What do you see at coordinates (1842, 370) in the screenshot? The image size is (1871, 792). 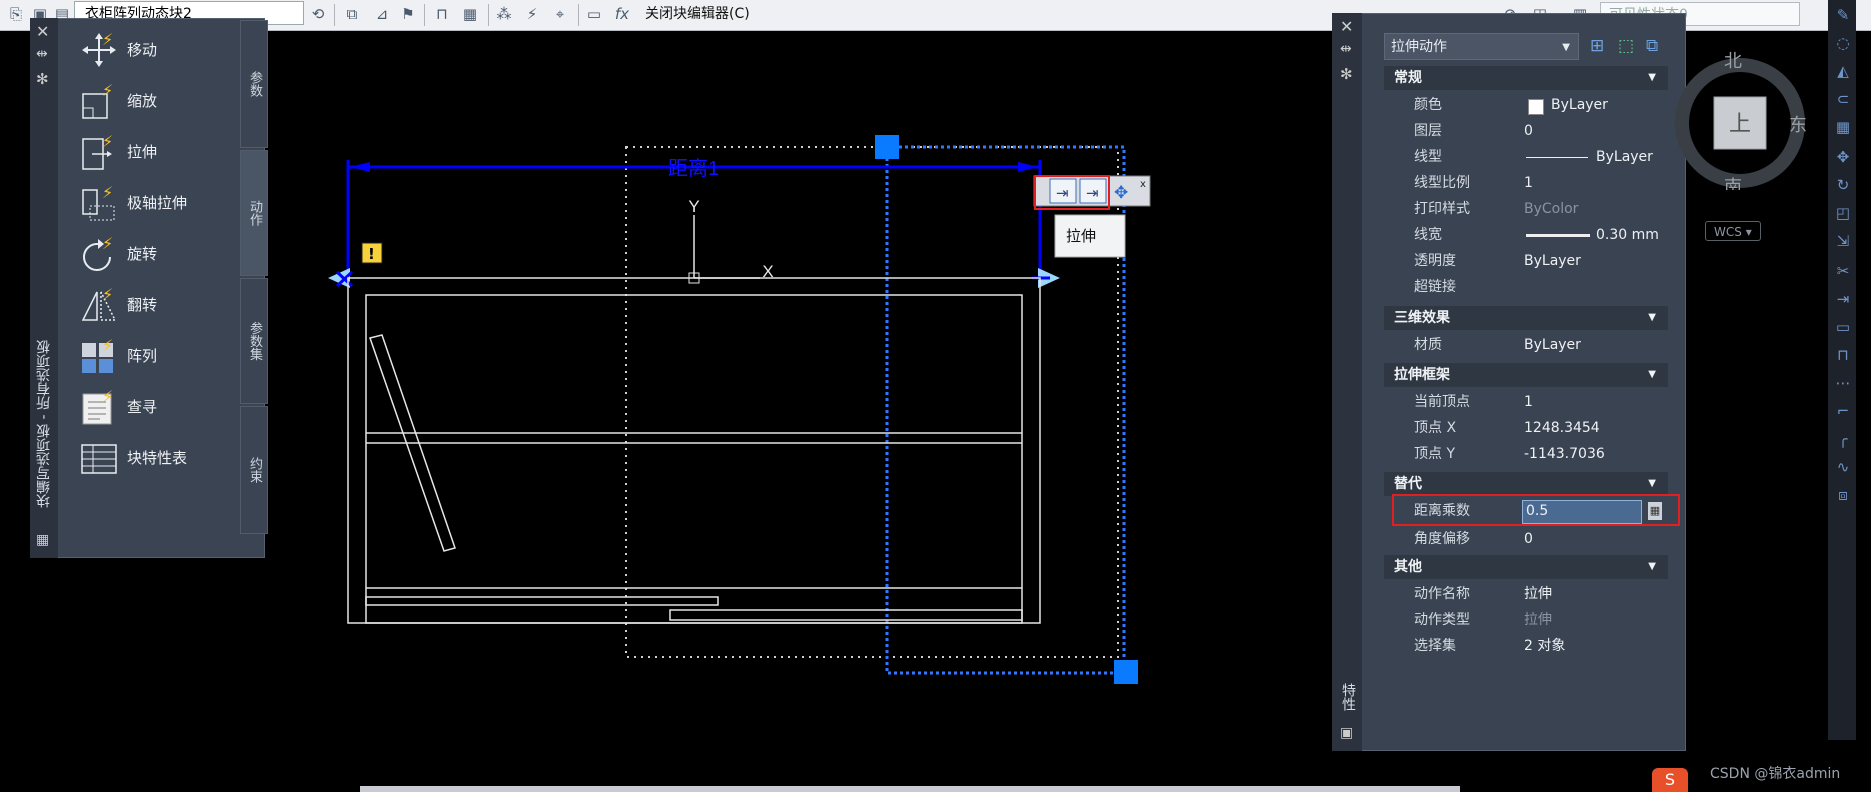 I see `right-modify-toolbar` at bounding box center [1842, 370].